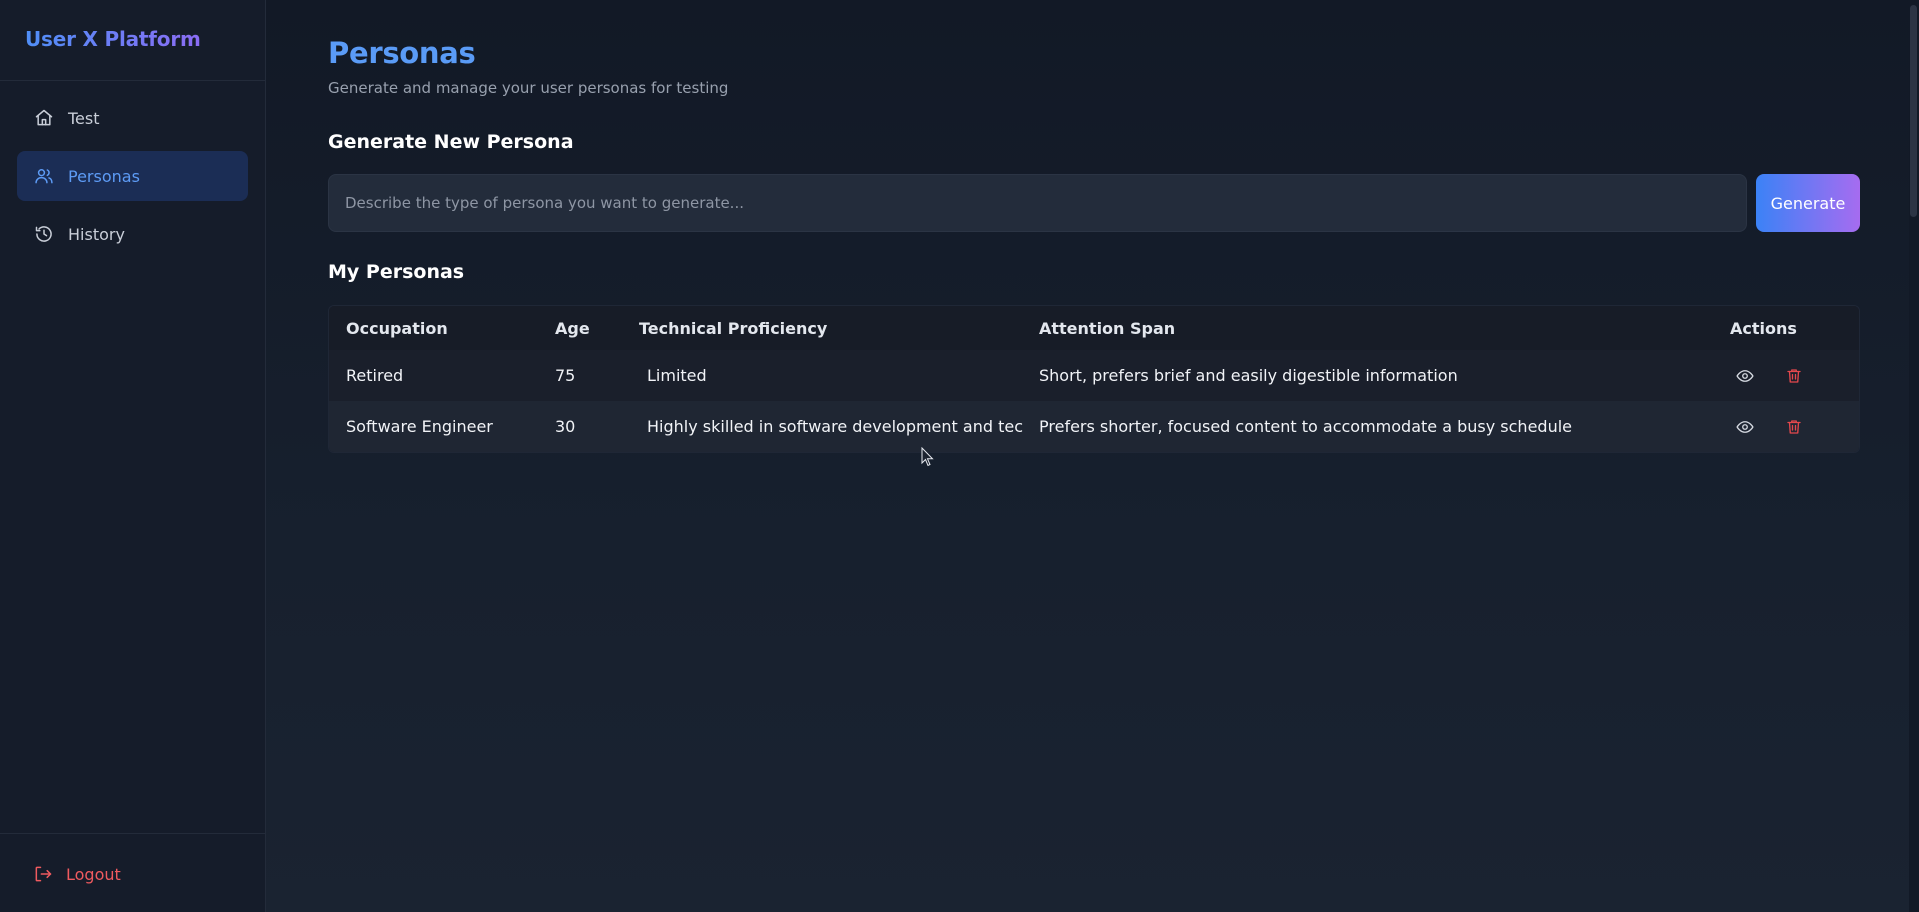  Describe the element at coordinates (402, 53) in the screenshot. I see `page-title: Personas` at that location.